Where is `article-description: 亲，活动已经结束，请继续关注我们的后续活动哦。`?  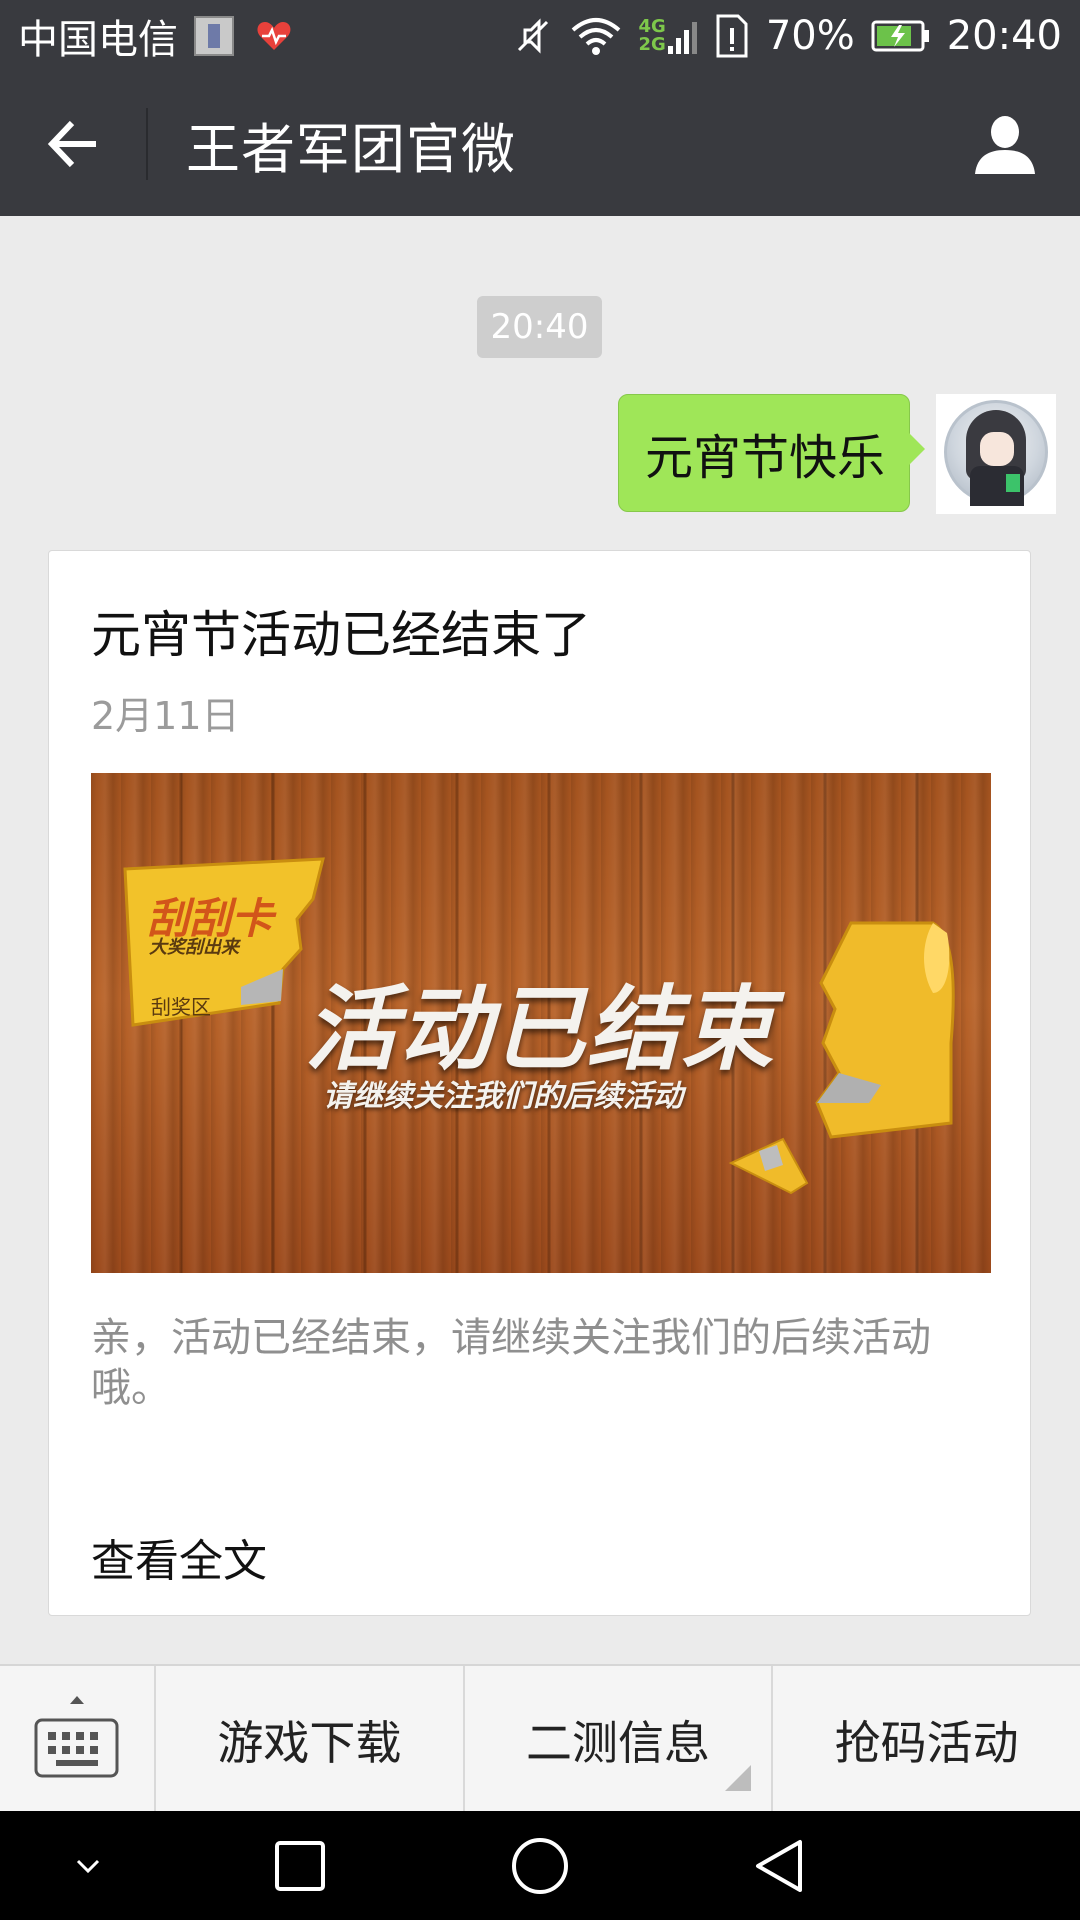
article-description: 亲，活动已经结束，请继续关注我们的后续活动哦。 is located at coordinates (511, 1363).